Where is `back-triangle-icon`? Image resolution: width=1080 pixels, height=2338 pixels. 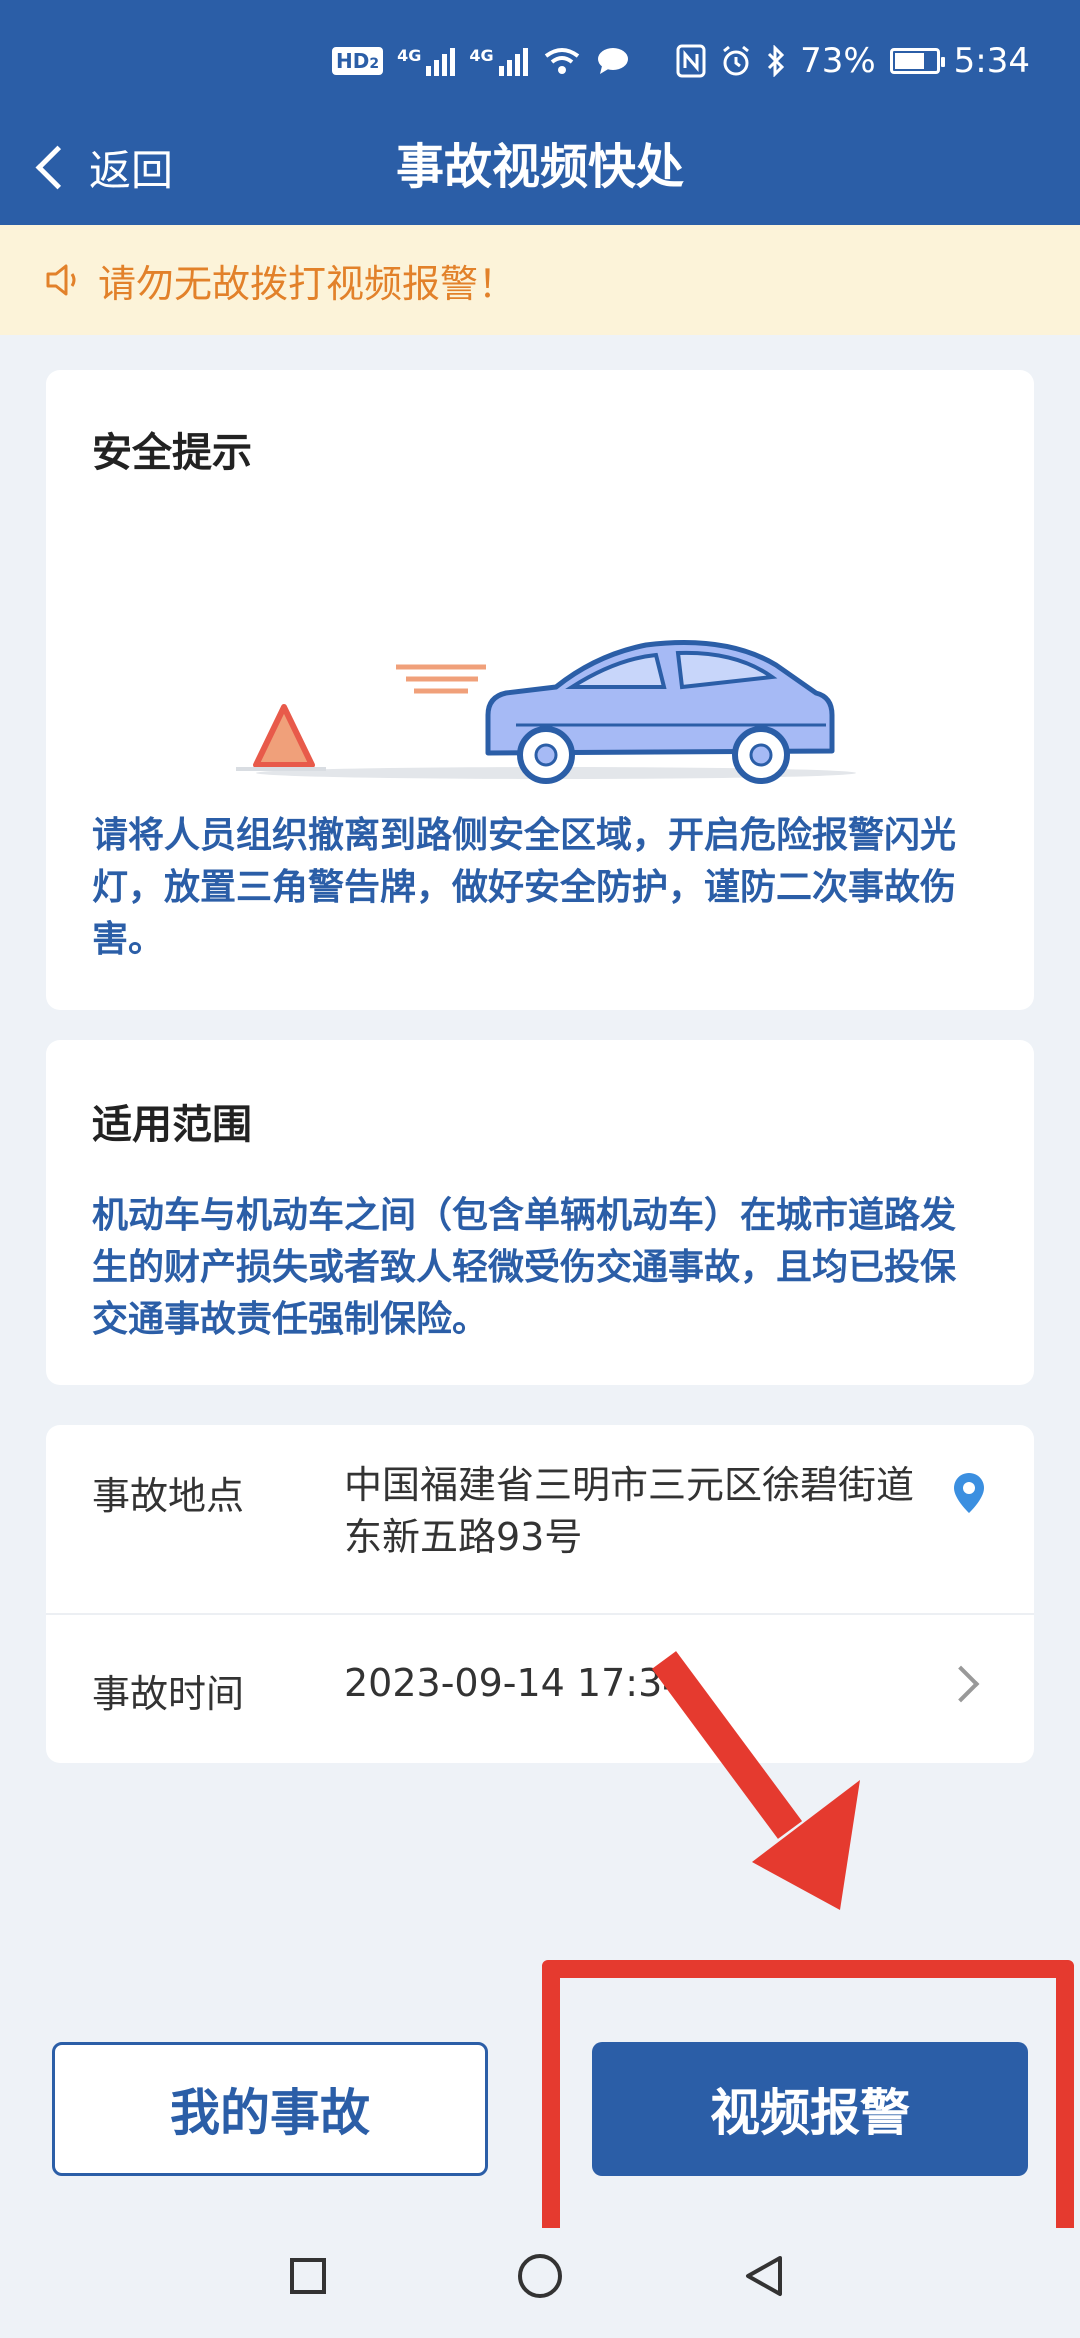 back-triangle-icon is located at coordinates (764, 2276).